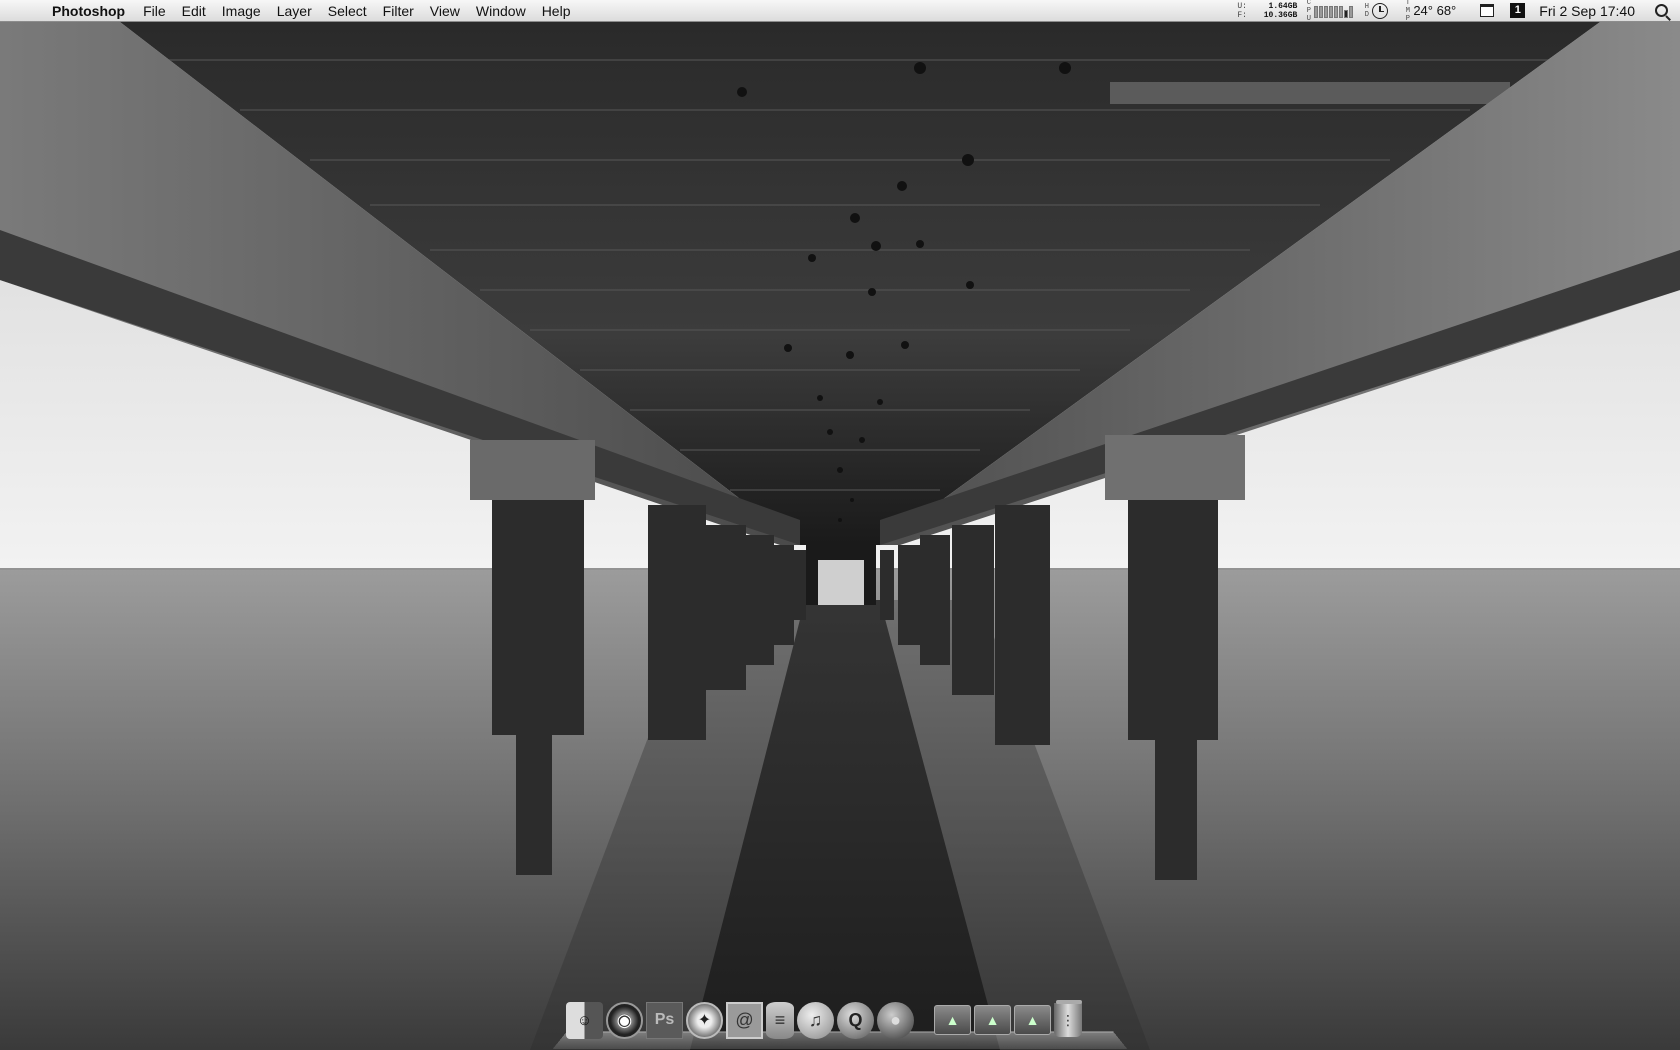 This screenshot has height=1050, width=1680. What do you see at coordinates (780, 1020) in the screenshot?
I see `dock-database-icon: ≡` at bounding box center [780, 1020].